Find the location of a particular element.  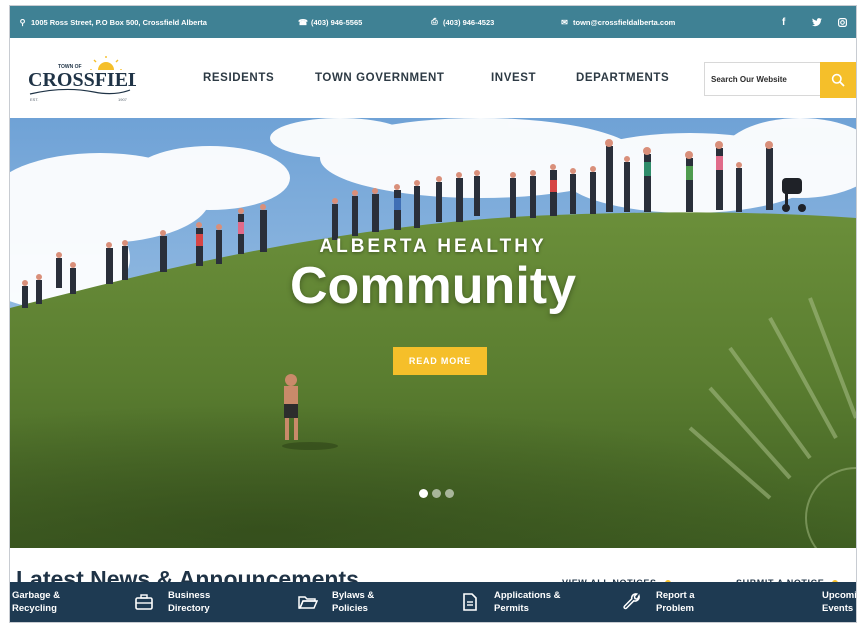

briefcase-icon is located at coordinates (144, 602).